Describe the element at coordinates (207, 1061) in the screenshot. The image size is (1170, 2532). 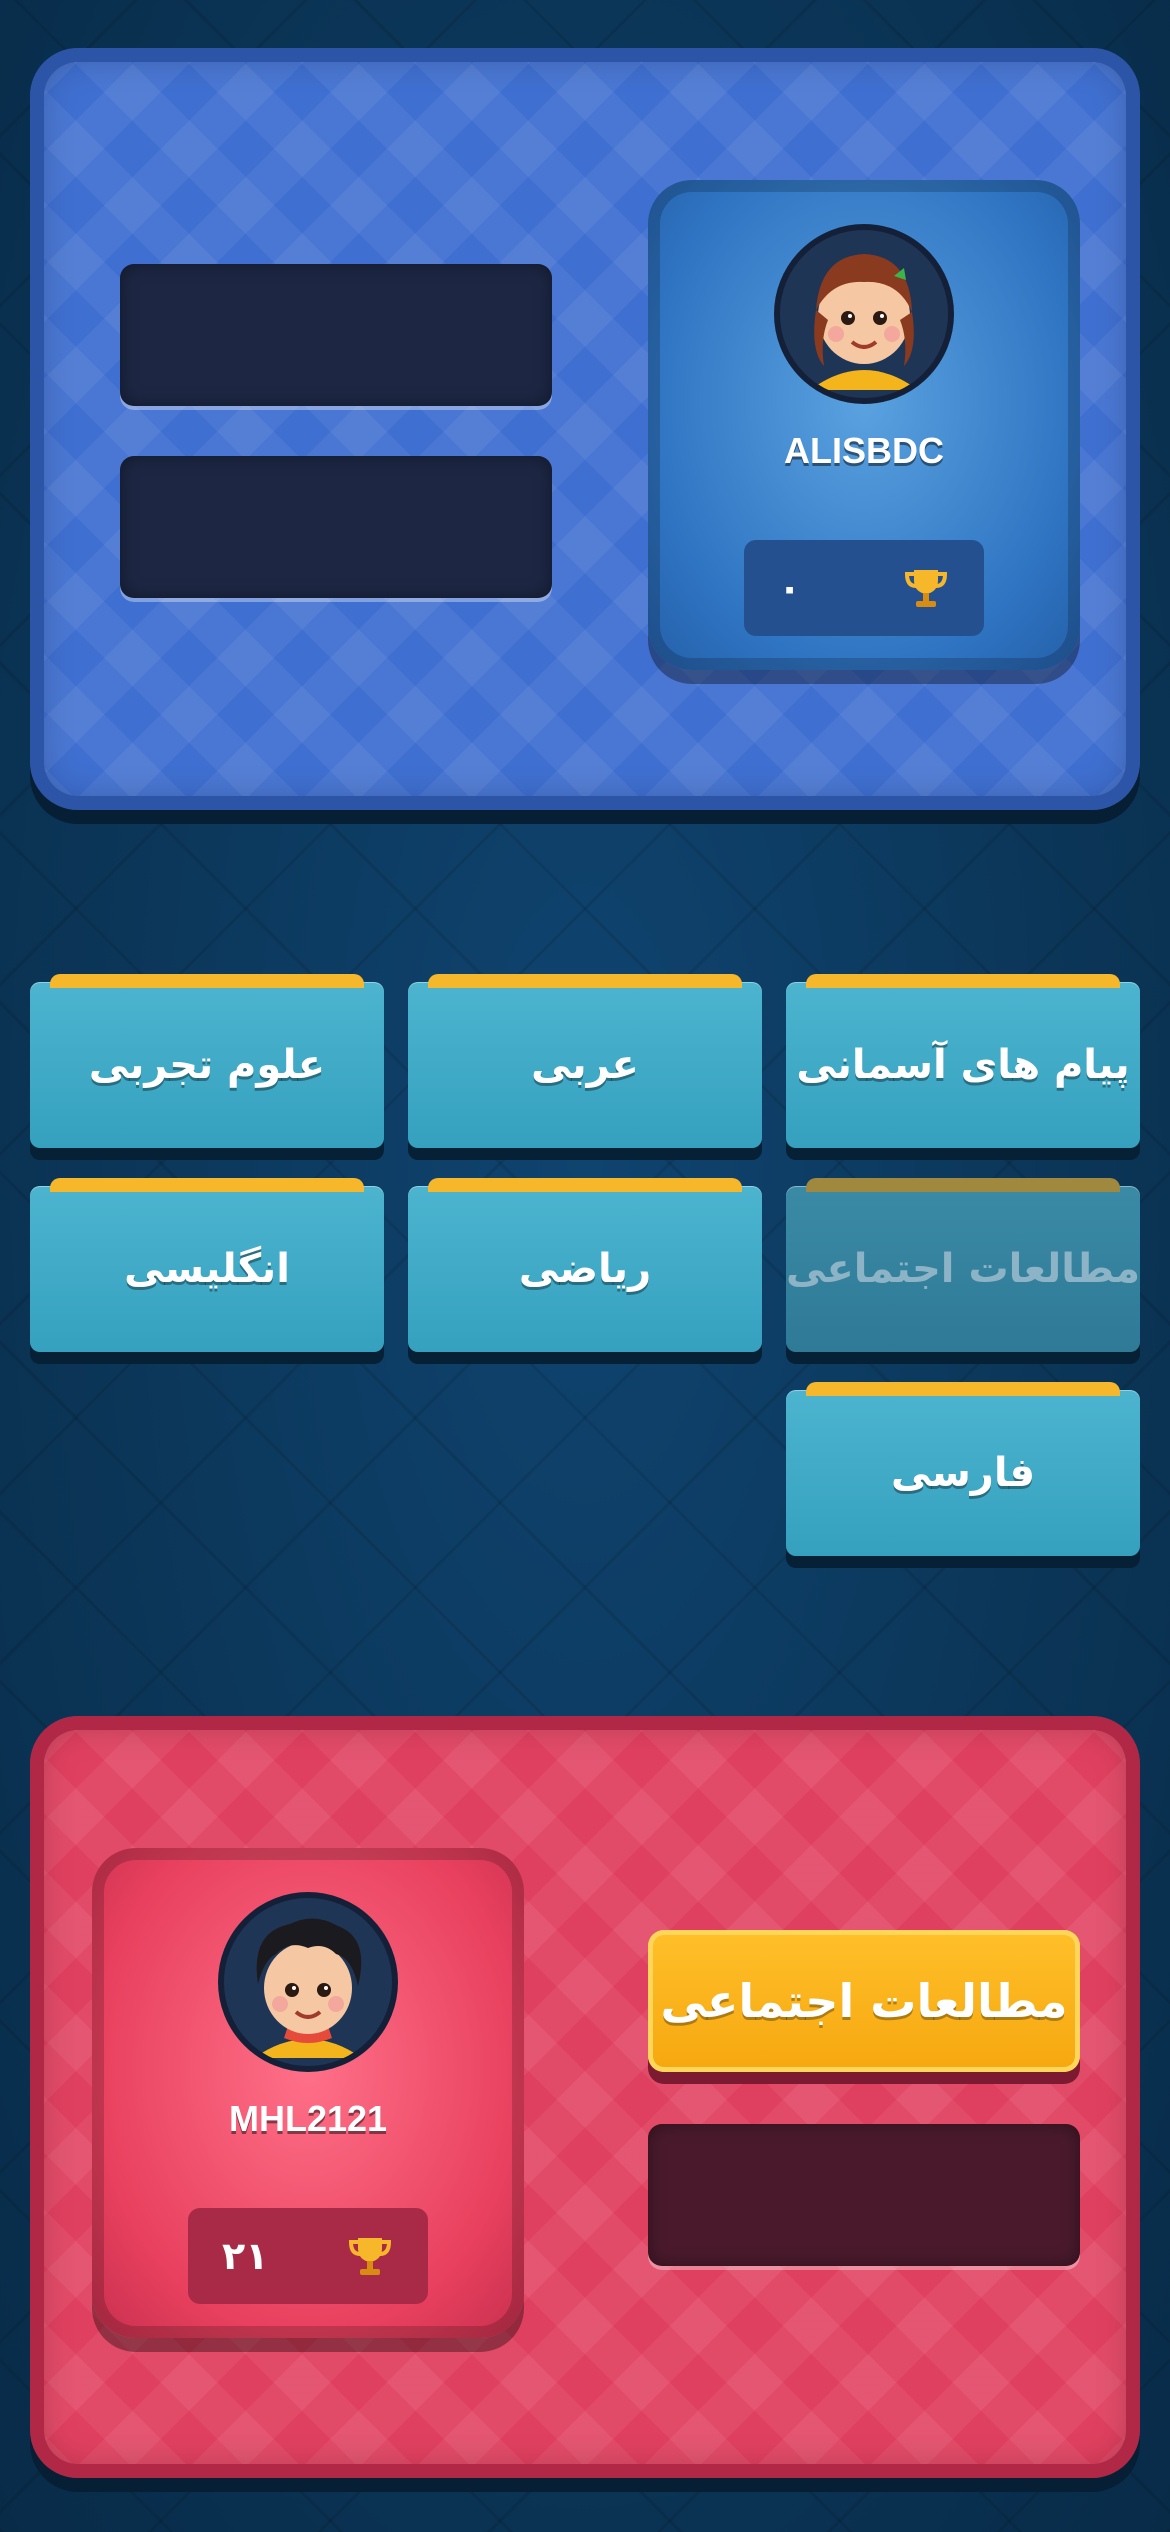
I see `subject-tile-3: علوم تجربی` at that location.